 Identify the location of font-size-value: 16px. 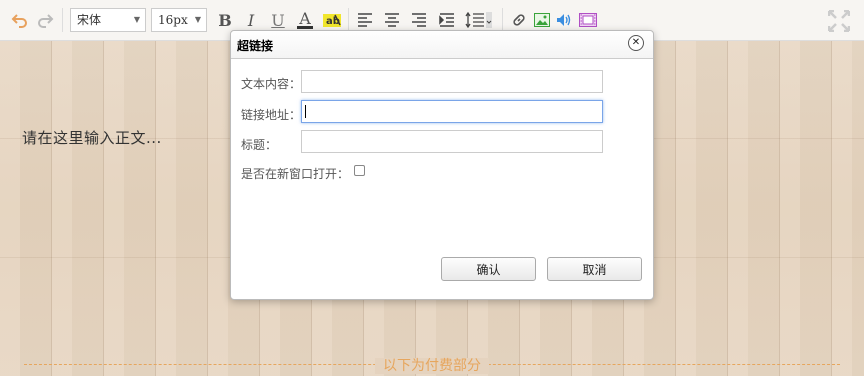
(173, 20).